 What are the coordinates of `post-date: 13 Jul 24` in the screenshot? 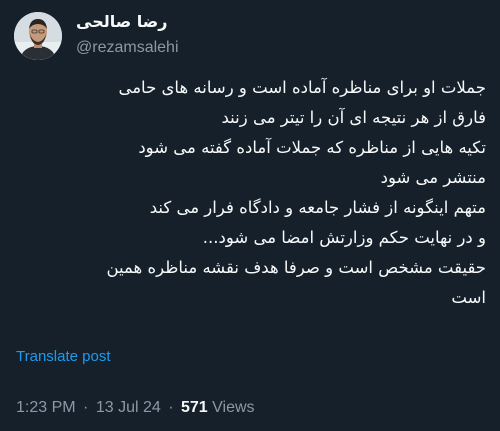 It's located at (128, 407).